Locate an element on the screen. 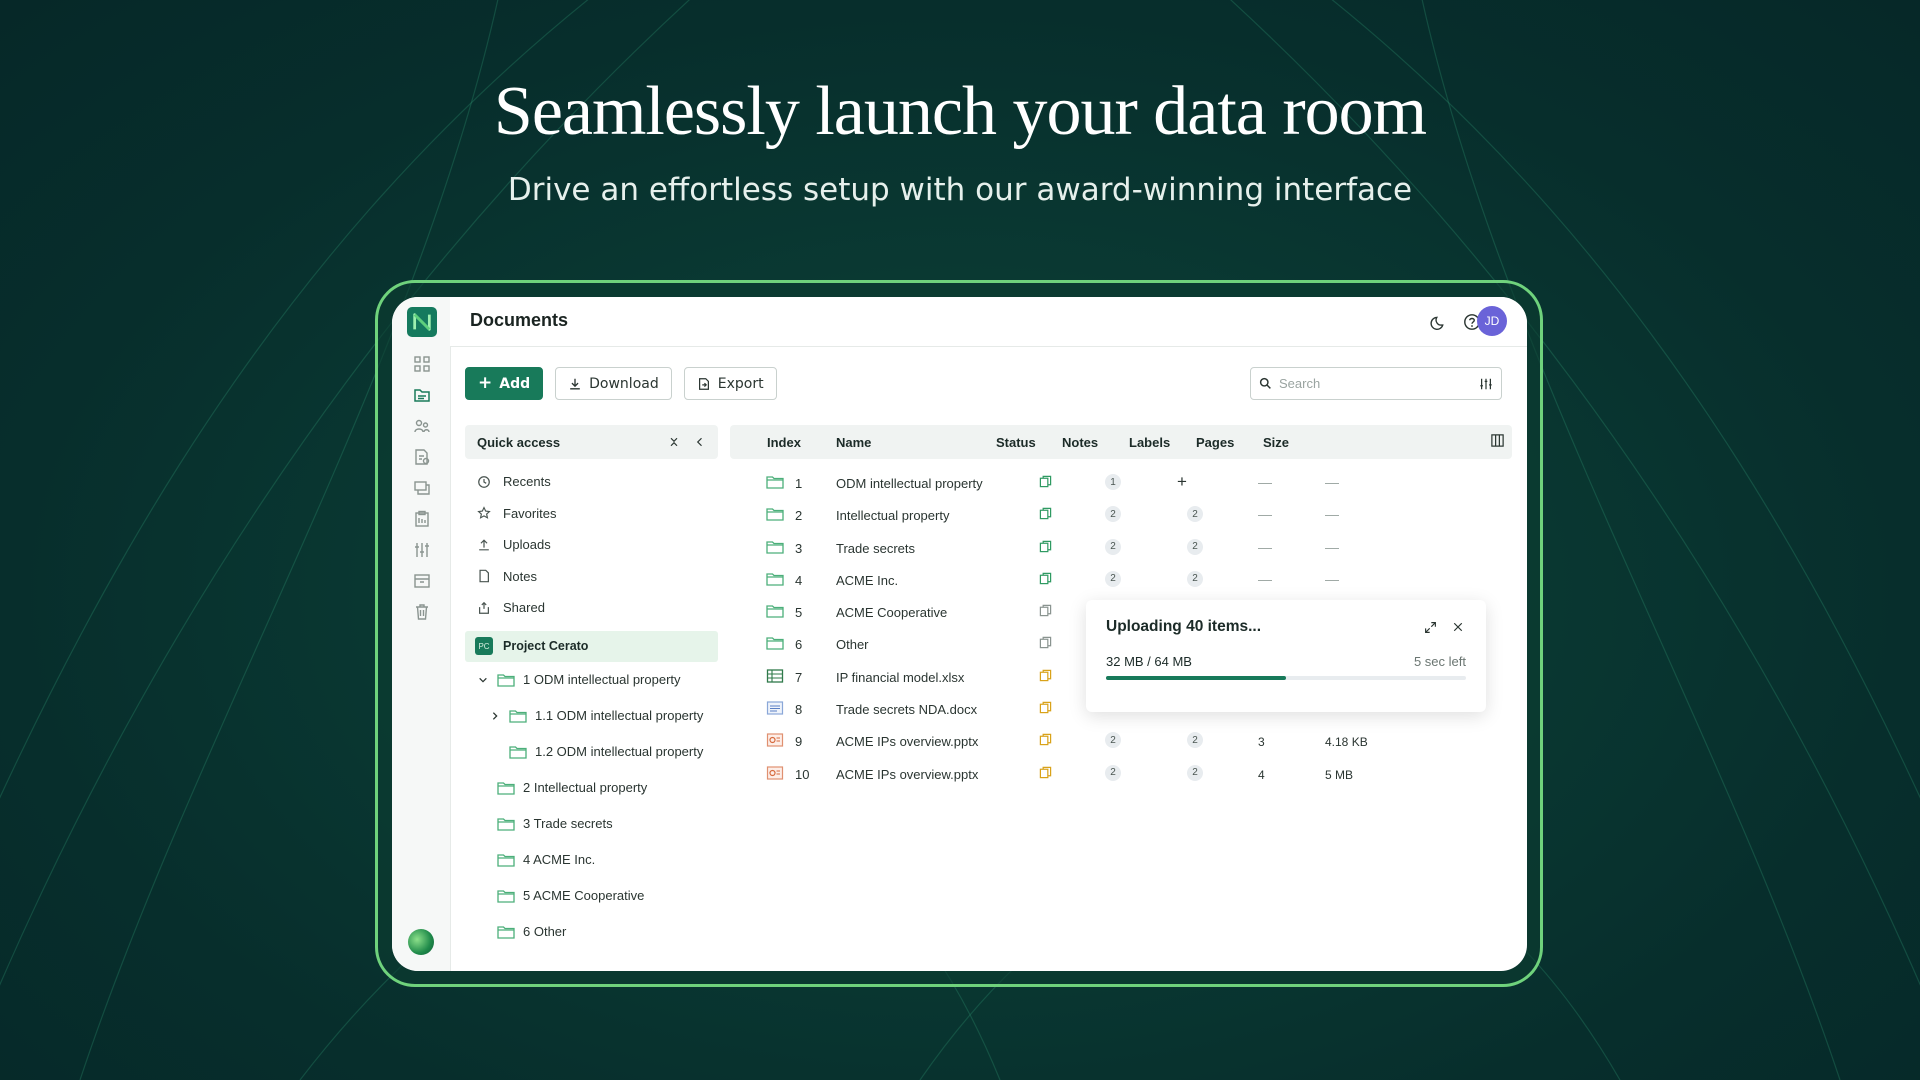 This screenshot has height=1080, width=1920. chevron-left-icon is located at coordinates (700, 442).